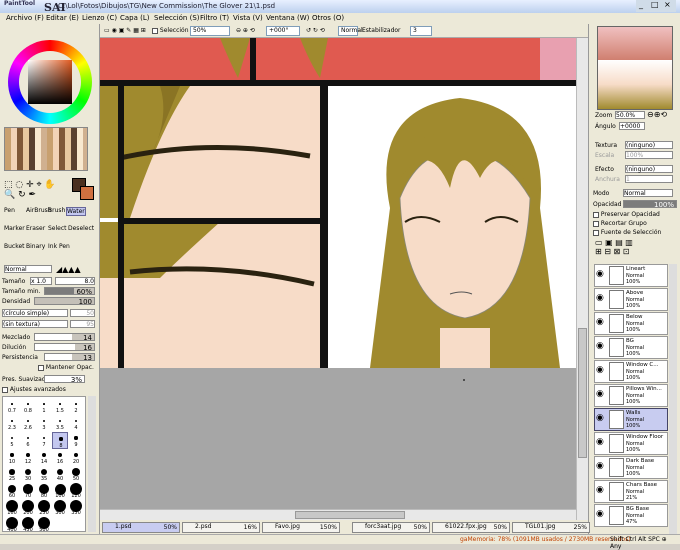 The width and height of the screenshot is (680, 550). What do you see at coordinates (76, 440) in the screenshot?
I see `brush-size-cell: 9` at bounding box center [76, 440].